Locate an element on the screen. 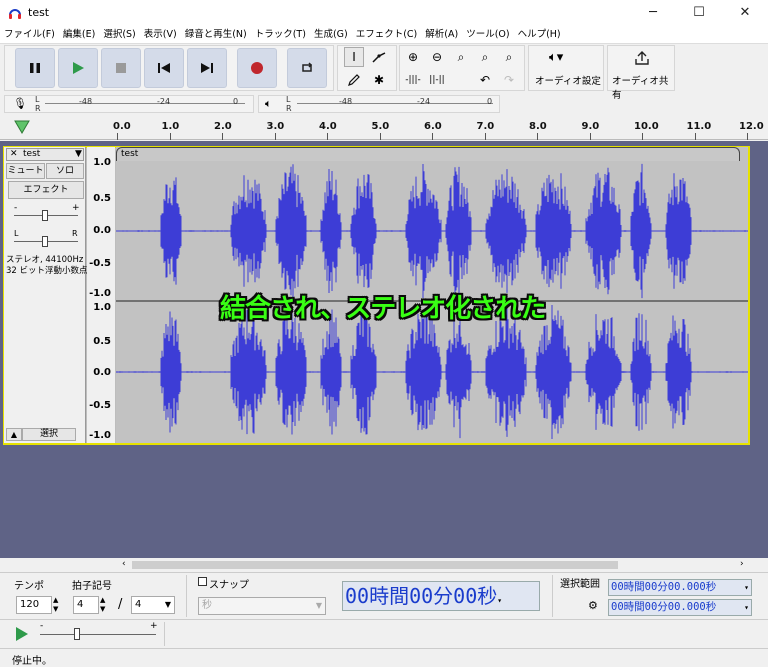  multi-tool-button: ✱ is located at coordinates (379, 80).